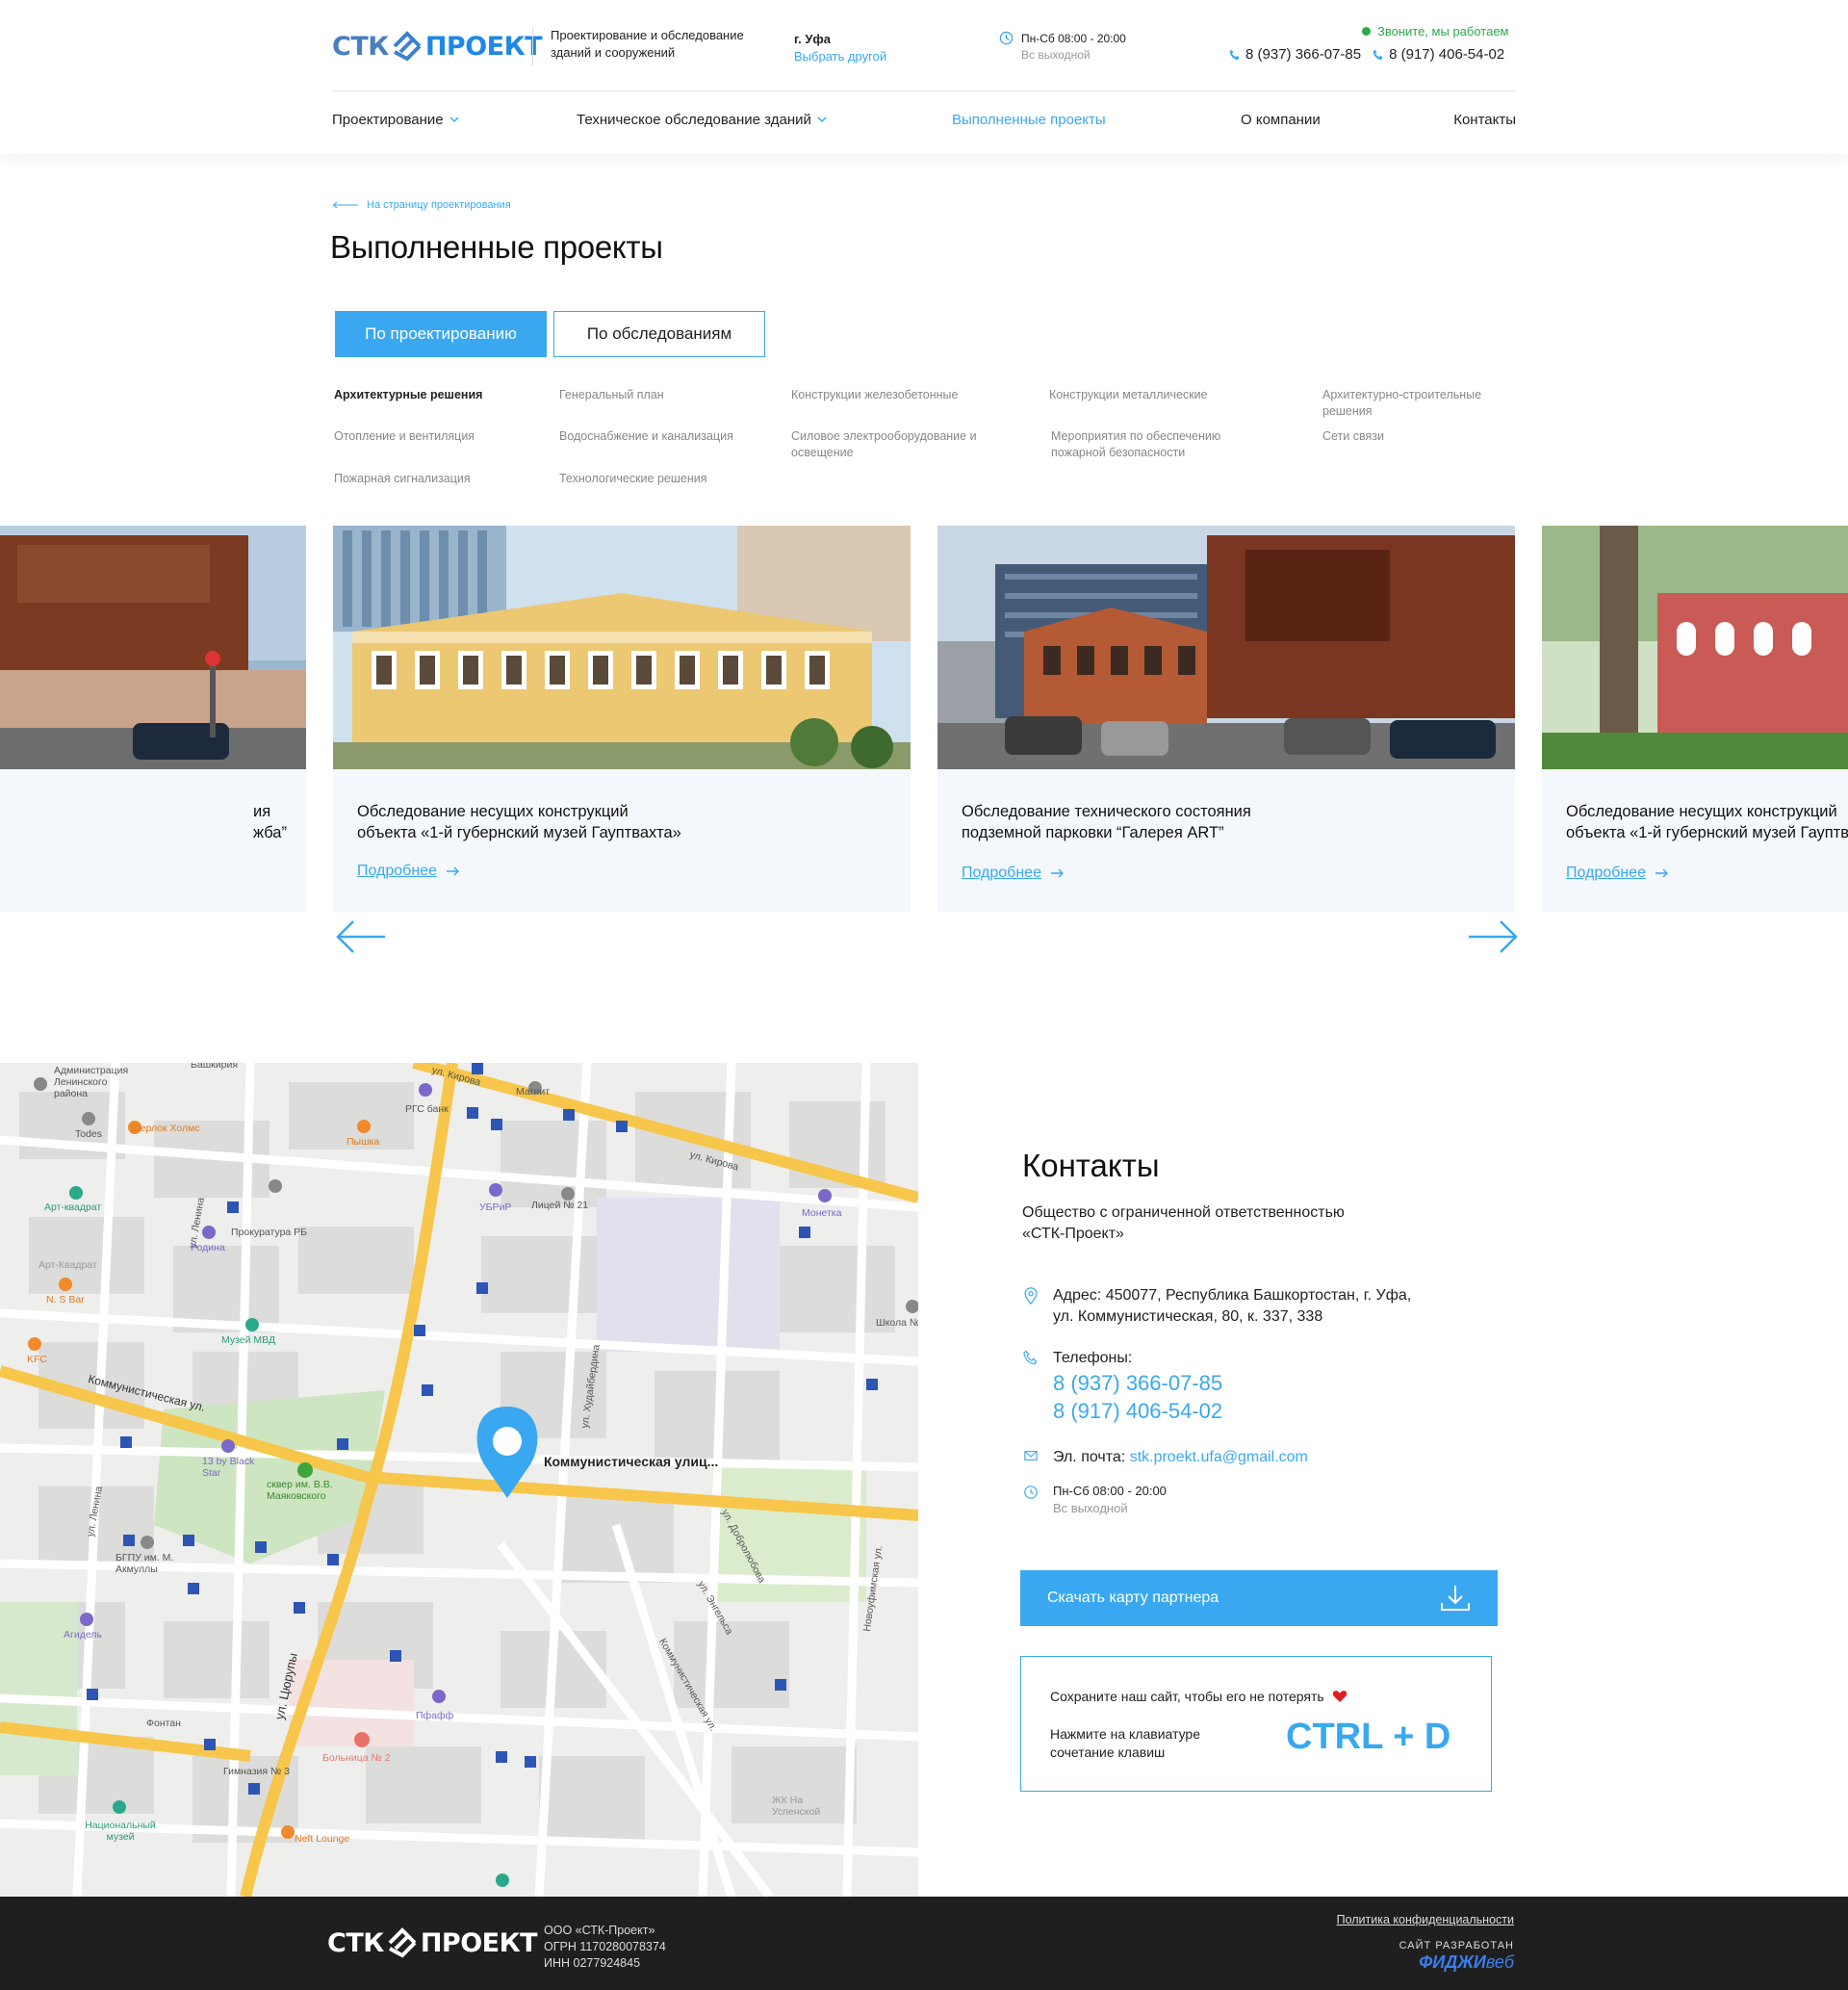 This screenshot has width=1848, height=1990. Describe the element at coordinates (439, 205) in the screenshot. I see `back-link-text: На страницу проектирования` at that location.